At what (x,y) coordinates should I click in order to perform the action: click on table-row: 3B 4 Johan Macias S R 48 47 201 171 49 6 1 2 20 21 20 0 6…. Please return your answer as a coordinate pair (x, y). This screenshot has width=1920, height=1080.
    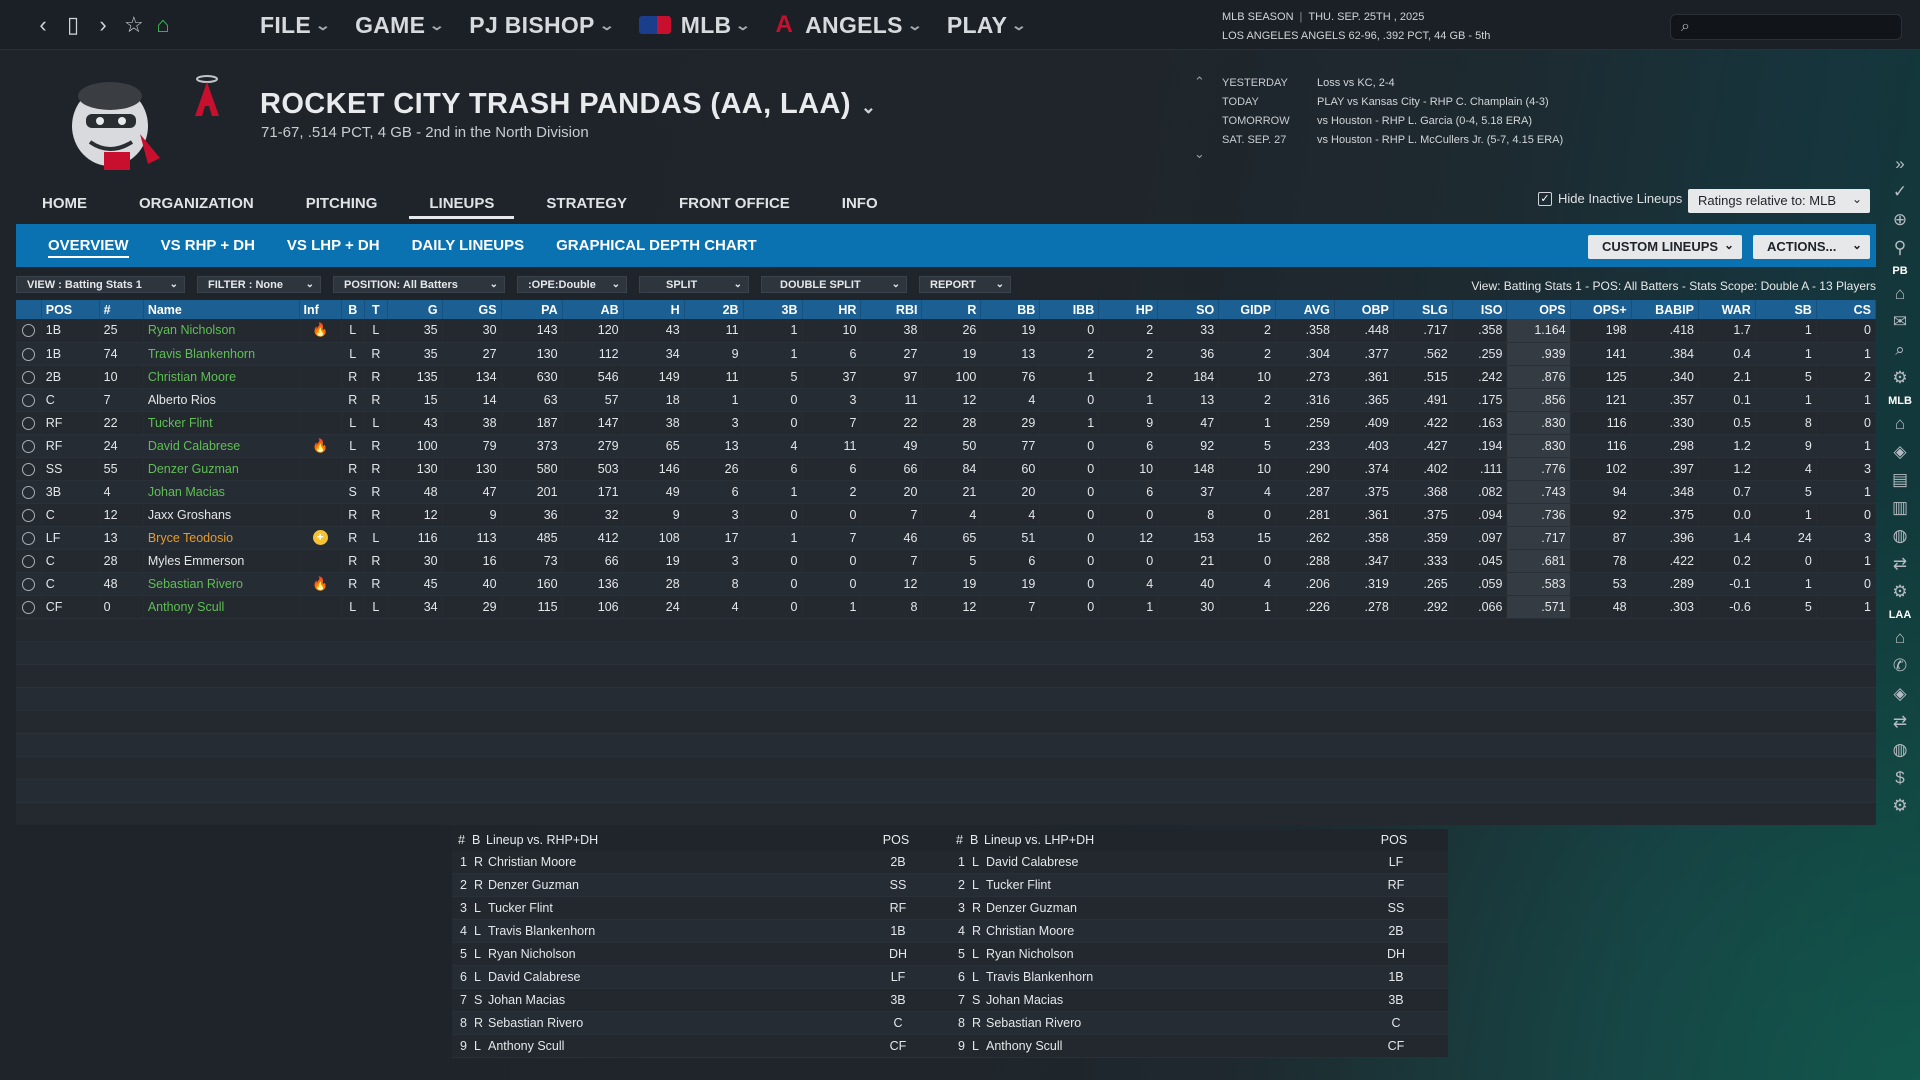
    Looking at the image, I should click on (946, 492).